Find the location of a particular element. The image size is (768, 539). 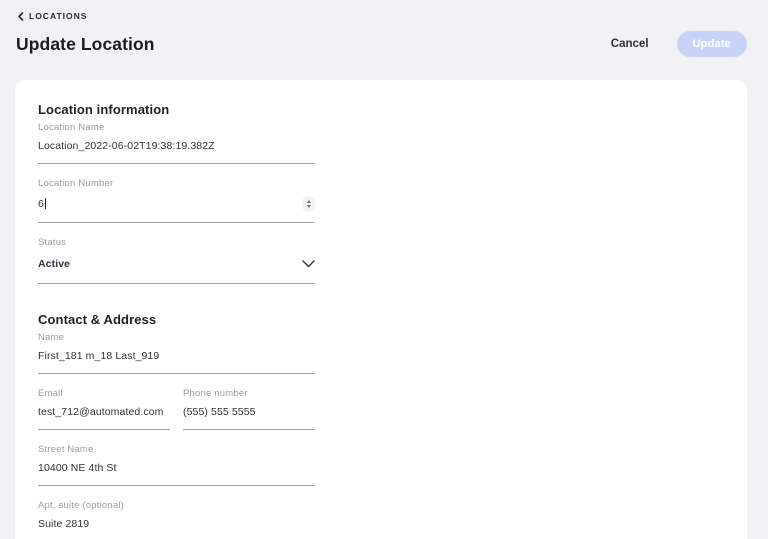

field-label: Name is located at coordinates (51, 337).